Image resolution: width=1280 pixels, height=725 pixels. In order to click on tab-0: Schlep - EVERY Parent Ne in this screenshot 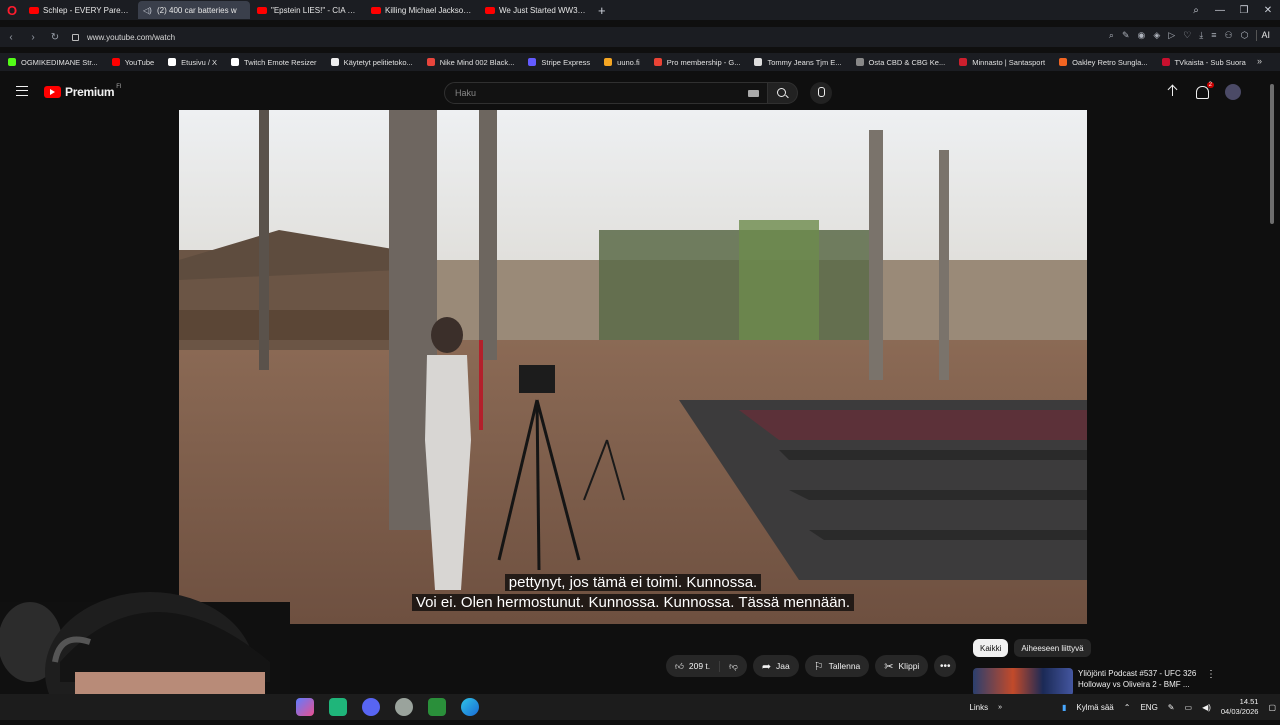, I will do `click(80, 10)`.